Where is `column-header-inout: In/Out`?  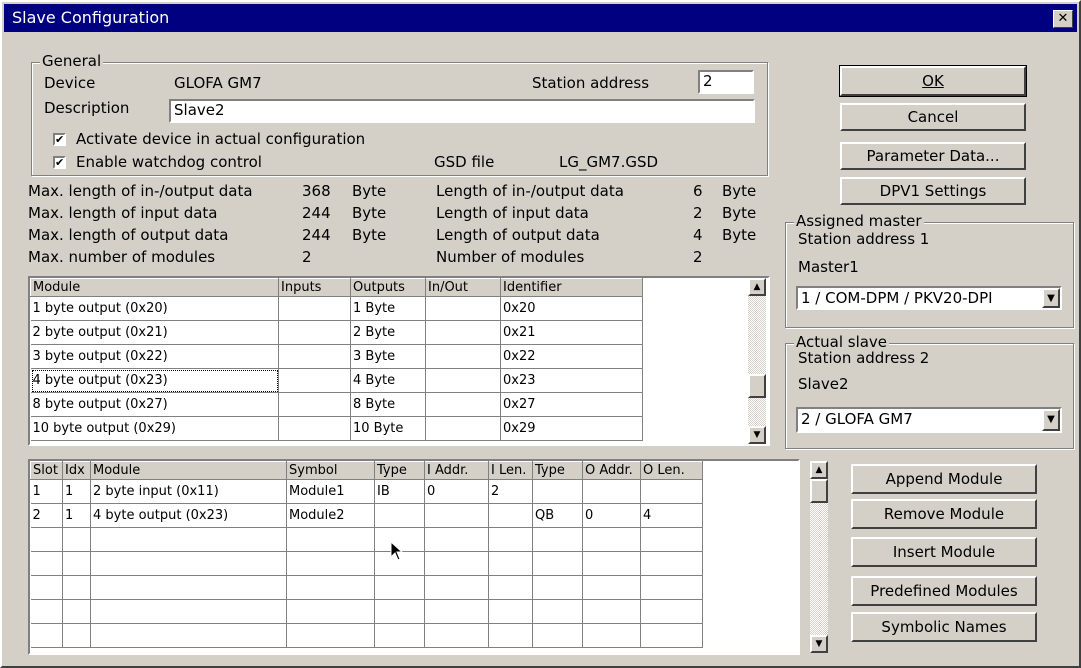
column-header-inout: In/Out is located at coordinates (463, 287).